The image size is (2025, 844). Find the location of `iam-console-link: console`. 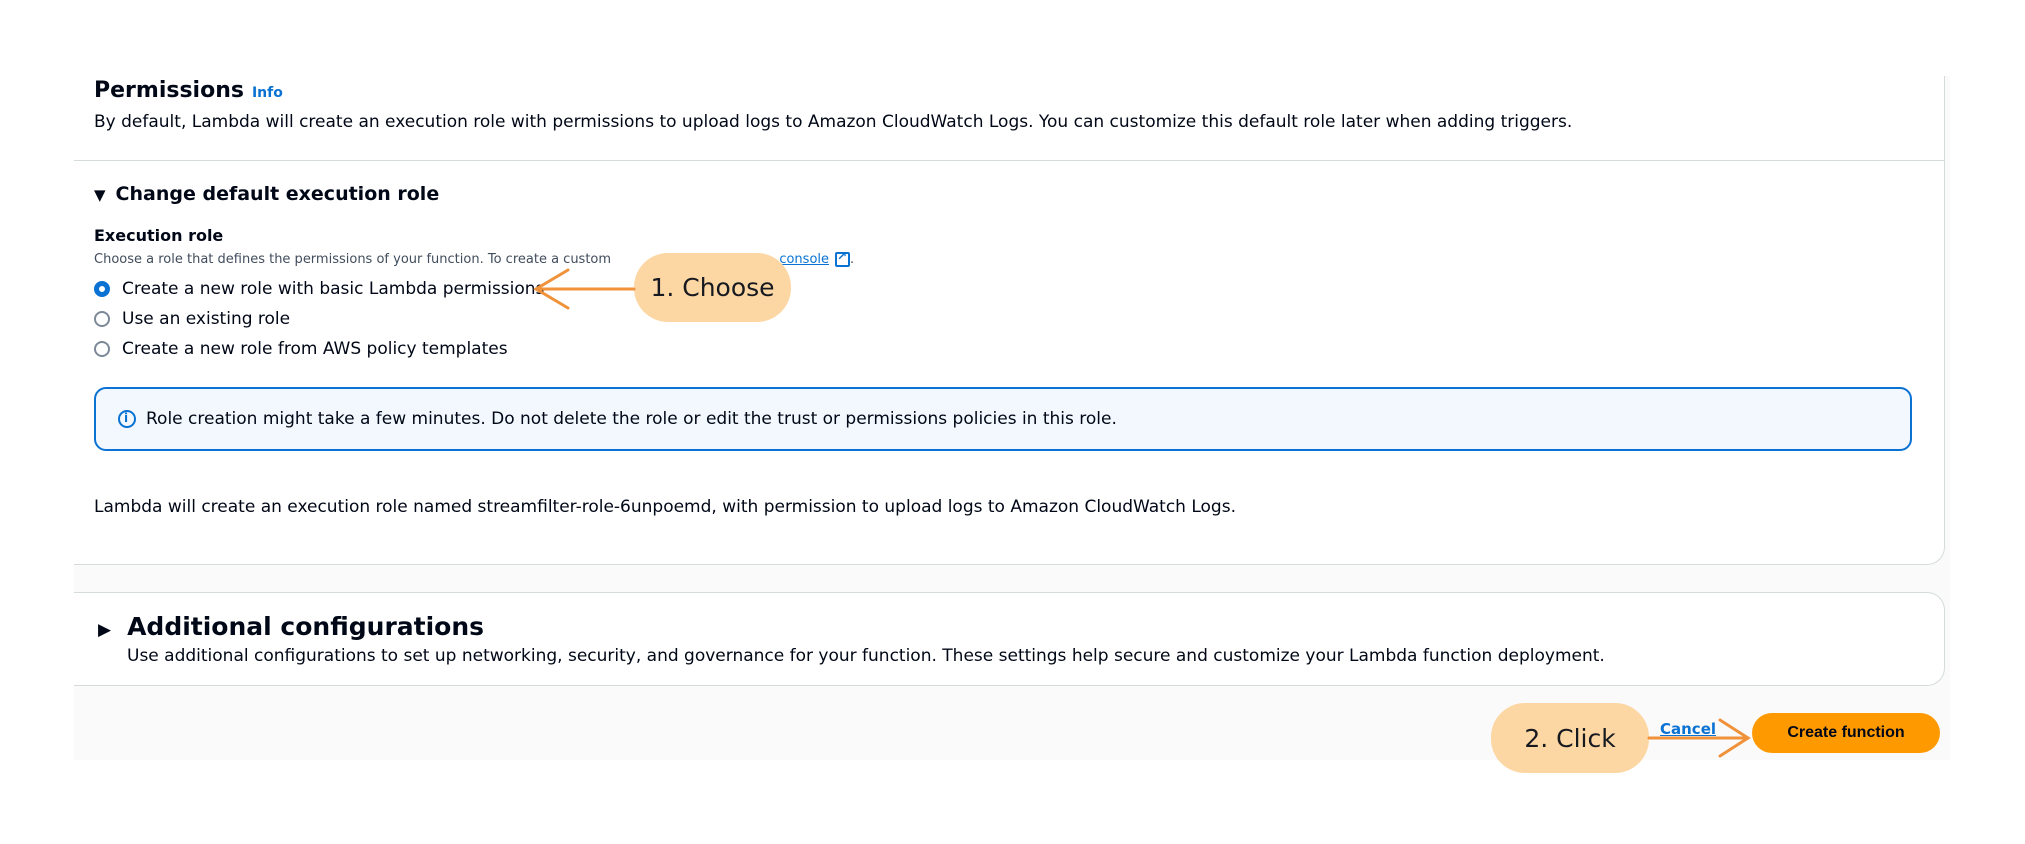

iam-console-link: console is located at coordinates (804, 259).